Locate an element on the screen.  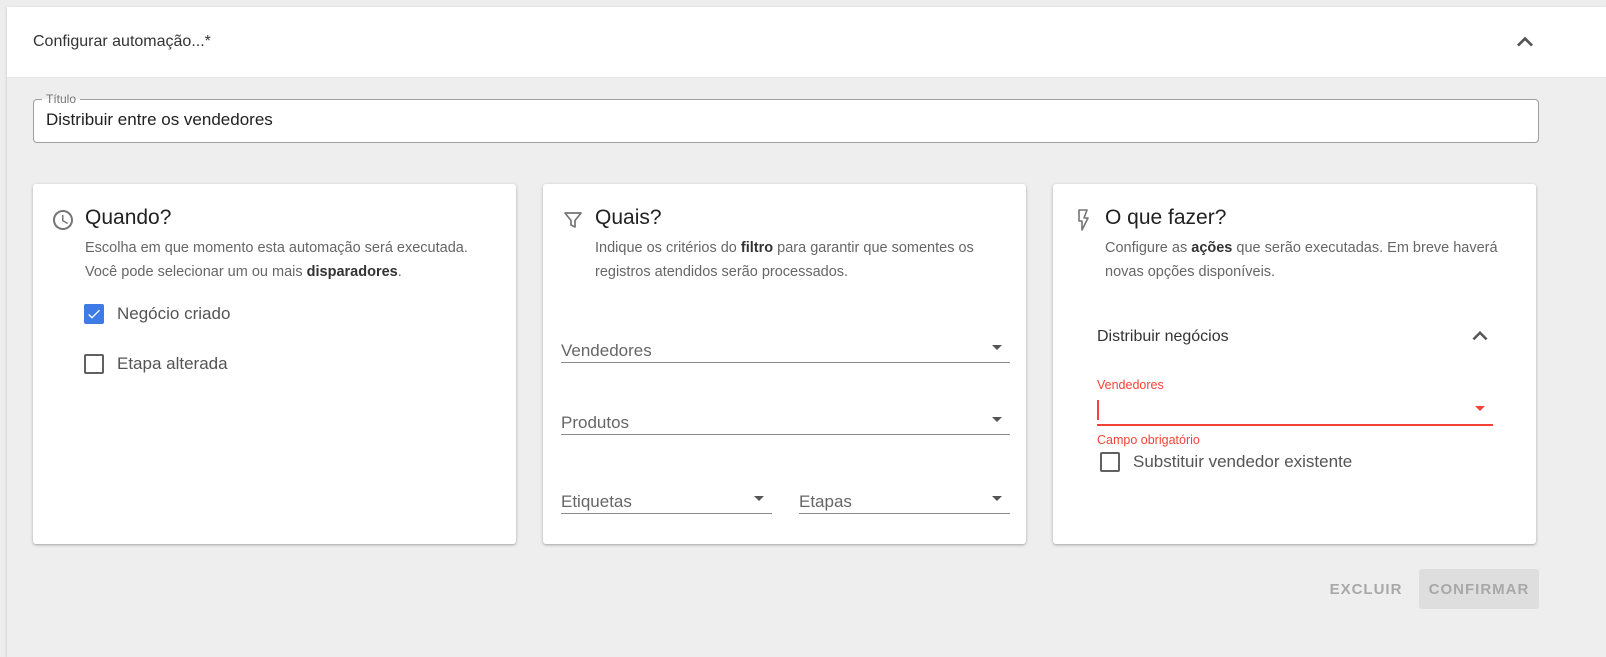
when-card-title: Quando? is located at coordinates (128, 217).